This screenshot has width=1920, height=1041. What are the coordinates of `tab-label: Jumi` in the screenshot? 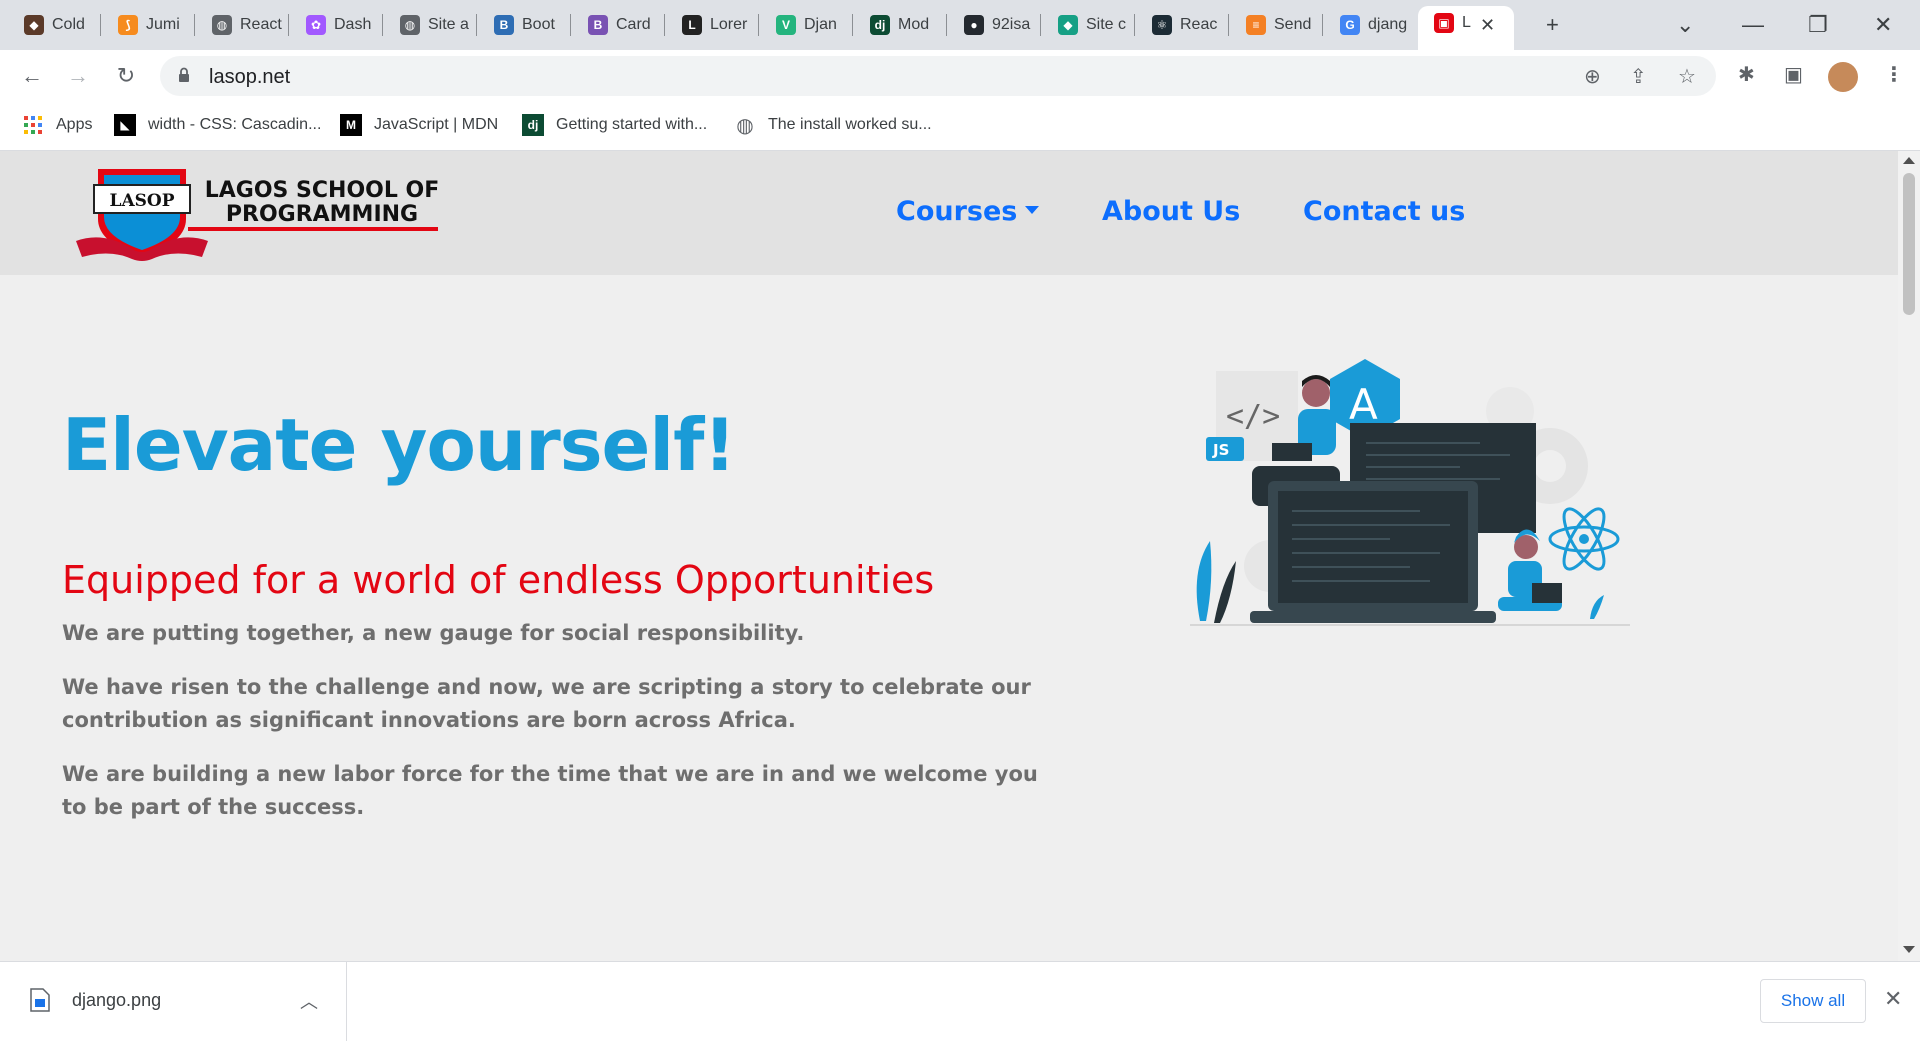 It's located at (163, 24).